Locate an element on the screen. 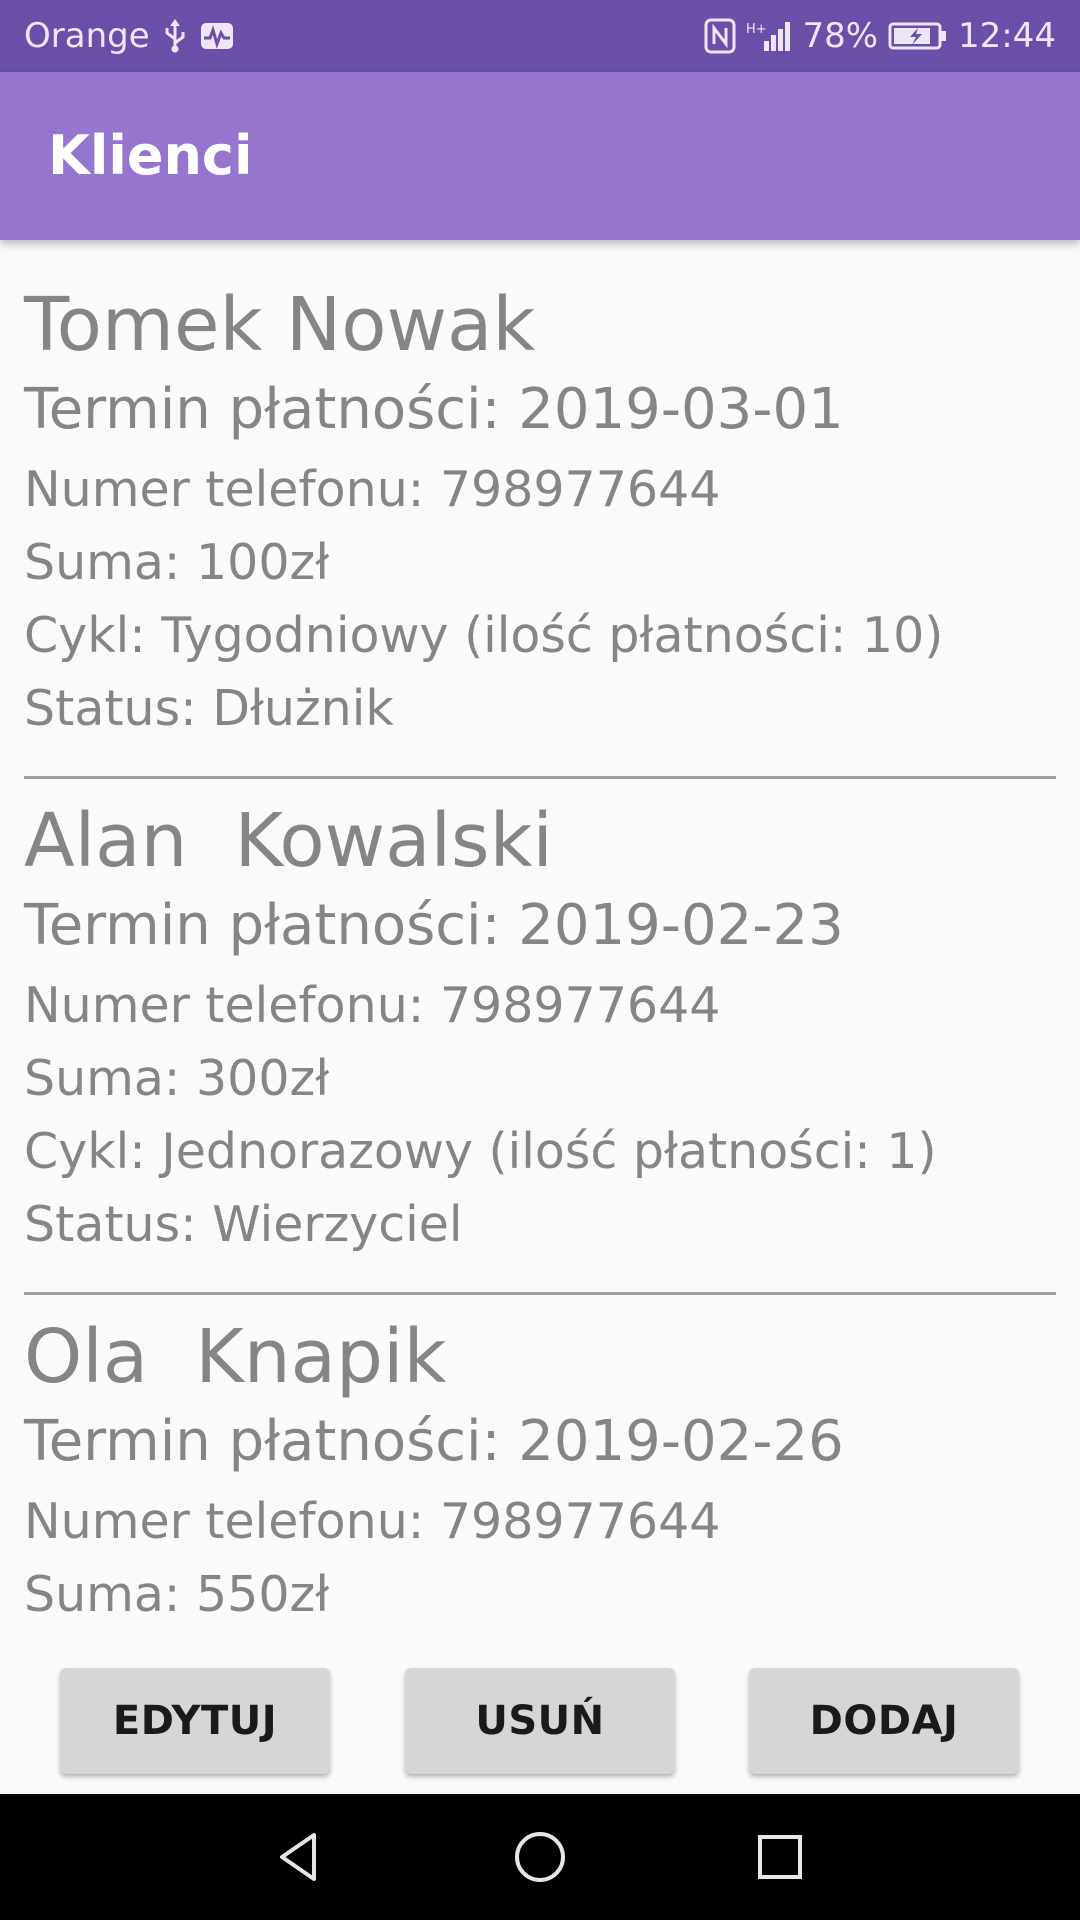 The width and height of the screenshot is (1080, 1920). app-bar: Klienci is located at coordinates (540, 156).